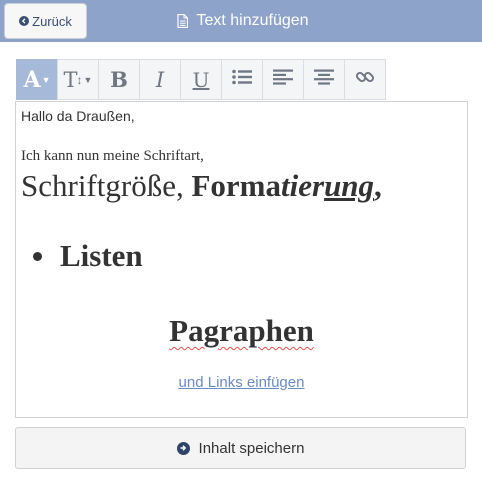 This screenshot has width=482, height=477. I want to click on align-center-icon, so click(324, 79).